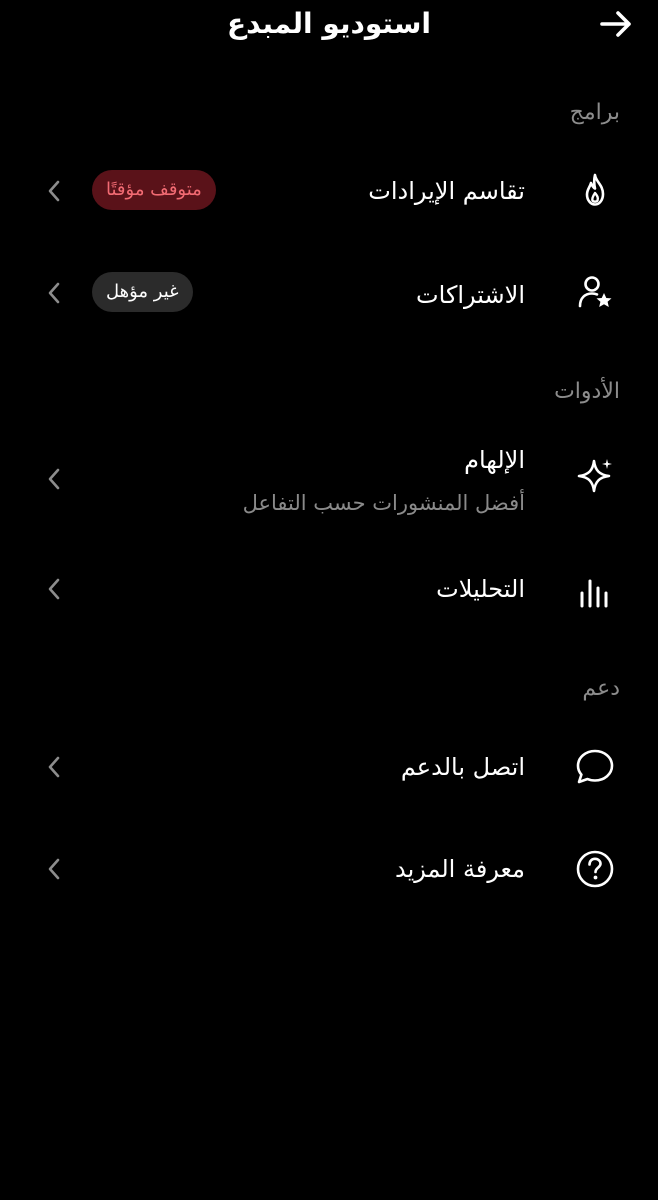 Image resolution: width=658 pixels, height=1200 pixels. What do you see at coordinates (594, 112) in the screenshot?
I see `section-title-programs: برامج` at bounding box center [594, 112].